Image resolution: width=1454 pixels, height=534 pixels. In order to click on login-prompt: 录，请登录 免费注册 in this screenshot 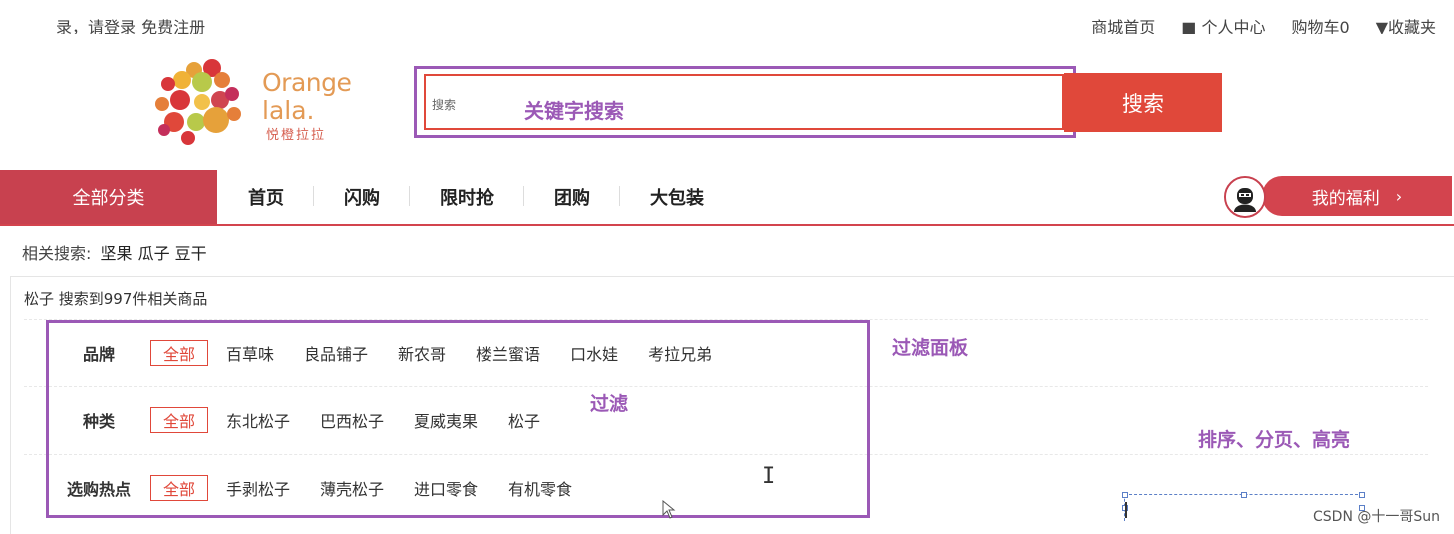, I will do `click(130, 24)`.